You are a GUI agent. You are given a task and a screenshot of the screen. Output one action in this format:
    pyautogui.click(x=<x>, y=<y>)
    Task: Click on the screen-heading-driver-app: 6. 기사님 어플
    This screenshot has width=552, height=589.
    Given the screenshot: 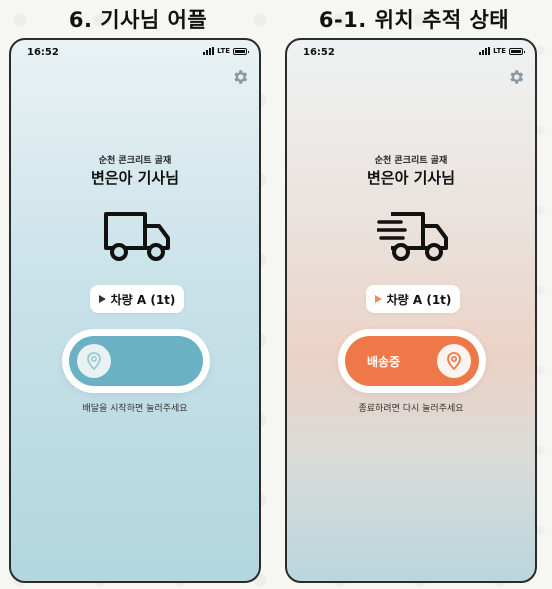 What is the action you would take?
    pyautogui.click(x=138, y=20)
    